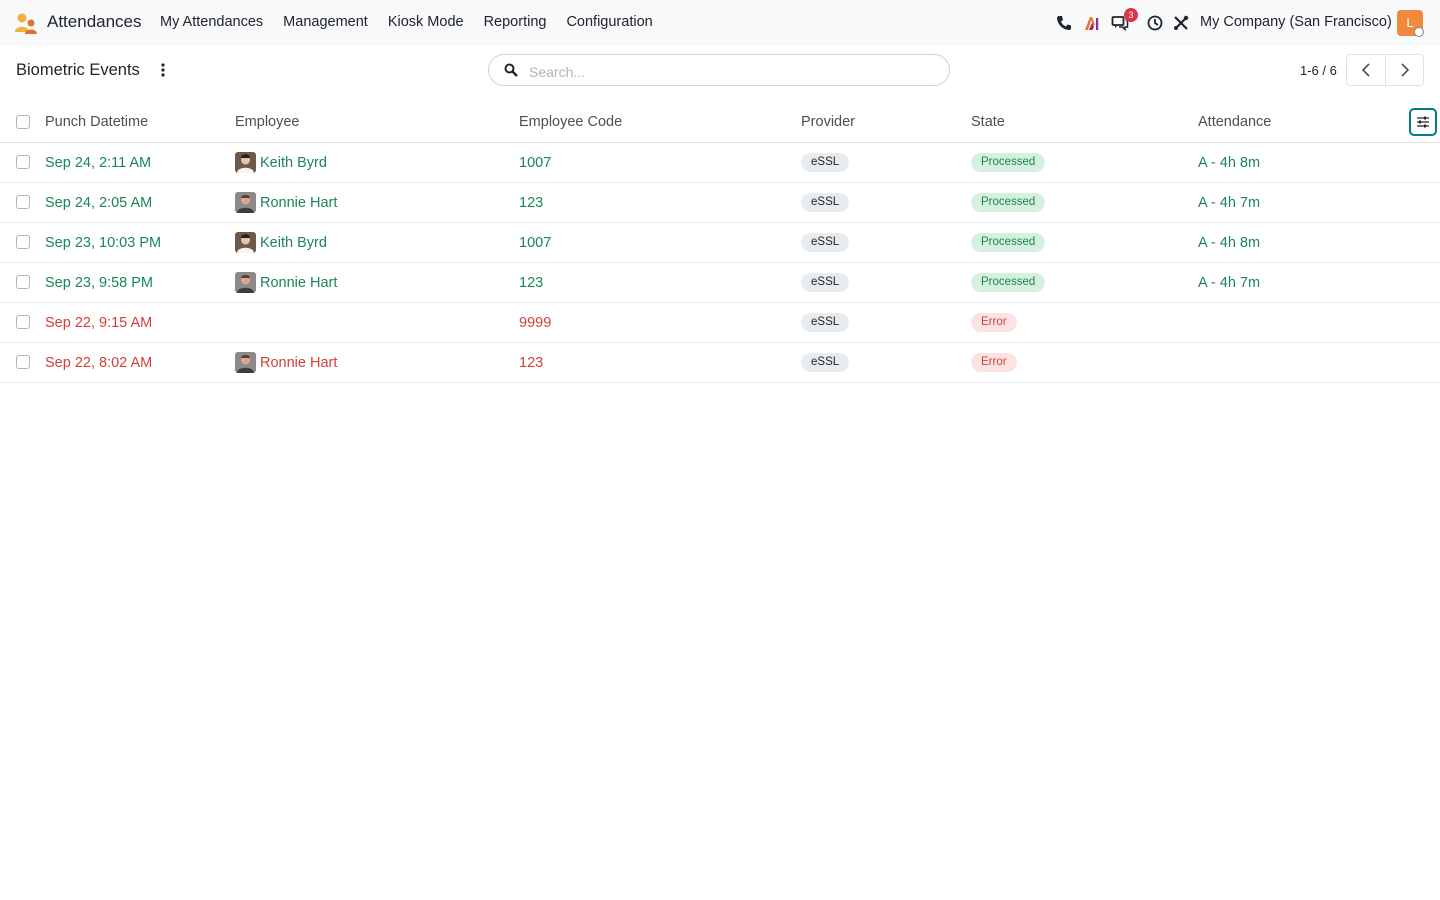 This screenshot has height=900, width=1440. Describe the element at coordinates (96, 122) in the screenshot. I see `header-punch-datetime: Punch Datetime` at that location.